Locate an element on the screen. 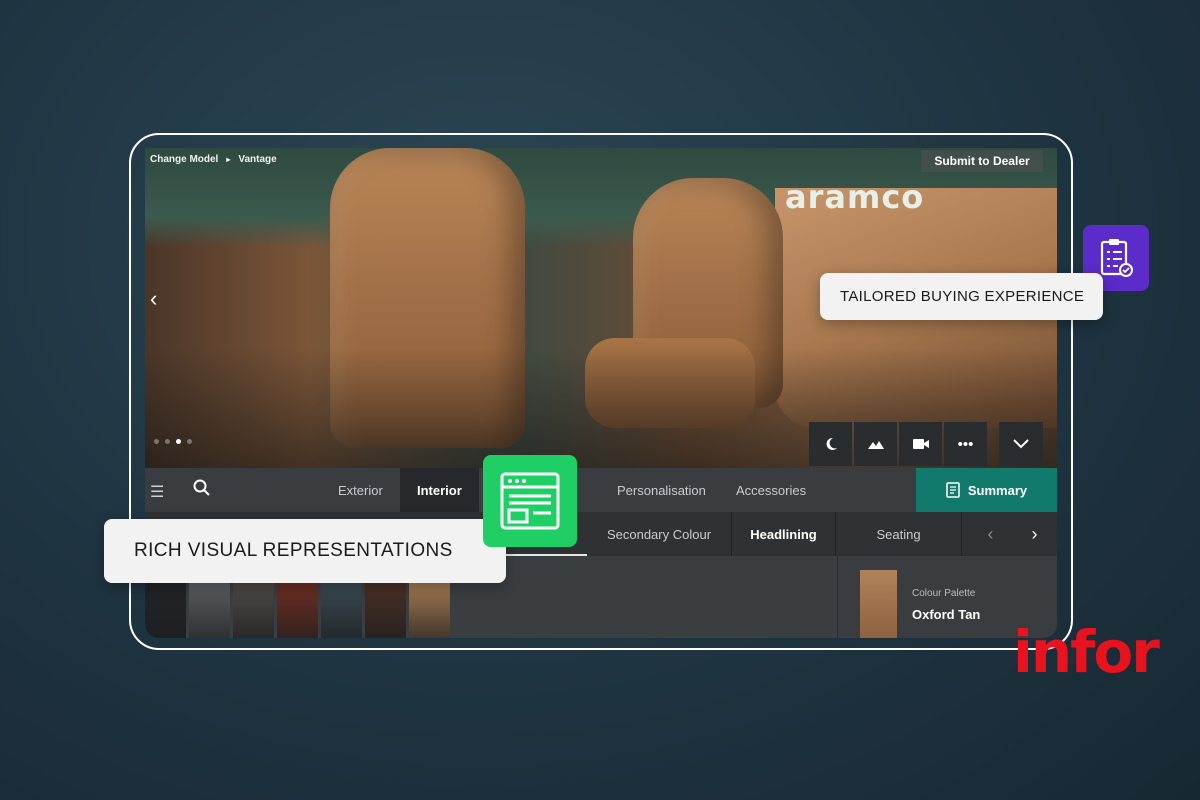  sponsor-sign: aramco is located at coordinates (855, 197).